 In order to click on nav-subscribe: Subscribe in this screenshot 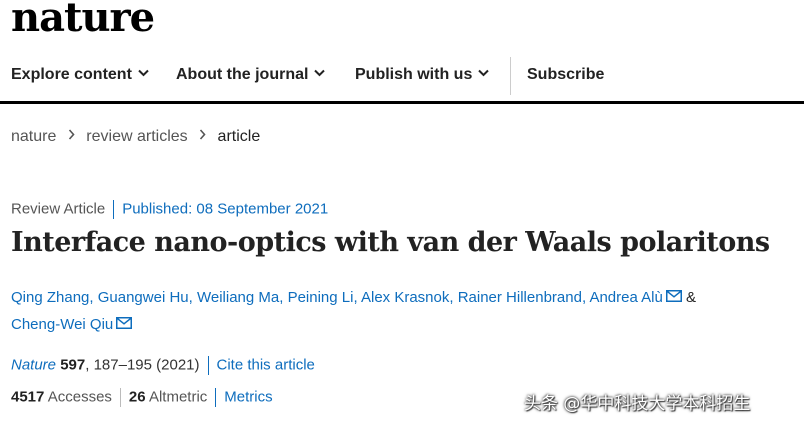, I will do `click(565, 75)`.